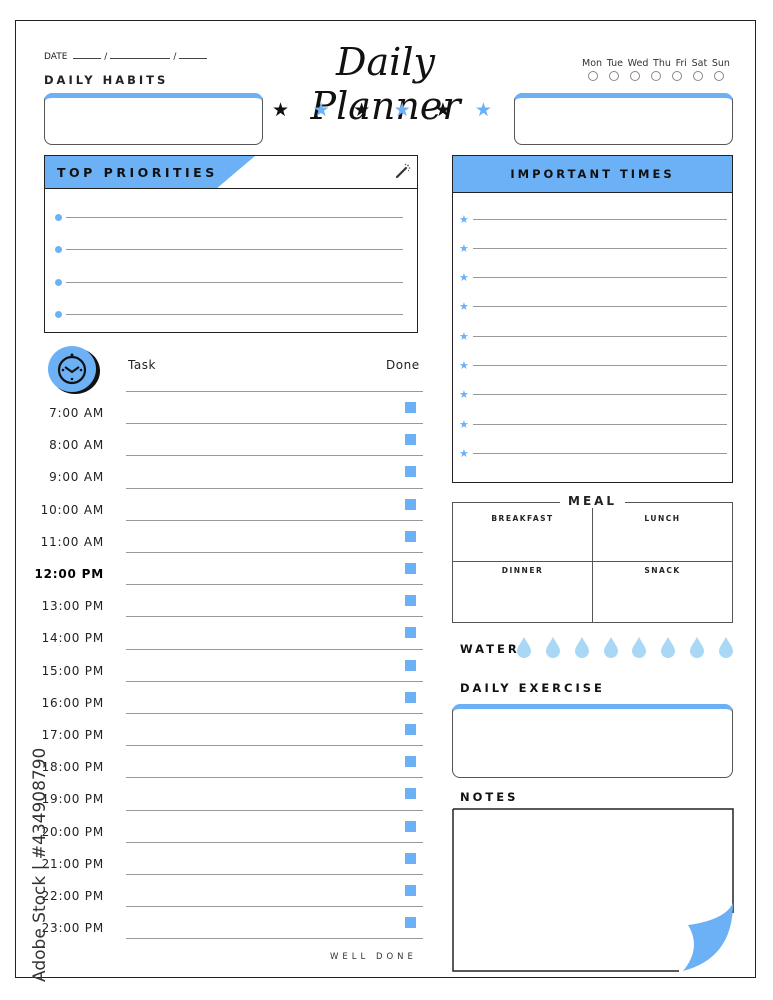  Describe the element at coordinates (656, 76) in the screenshot. I see `weekday-checkbox-thu` at that location.